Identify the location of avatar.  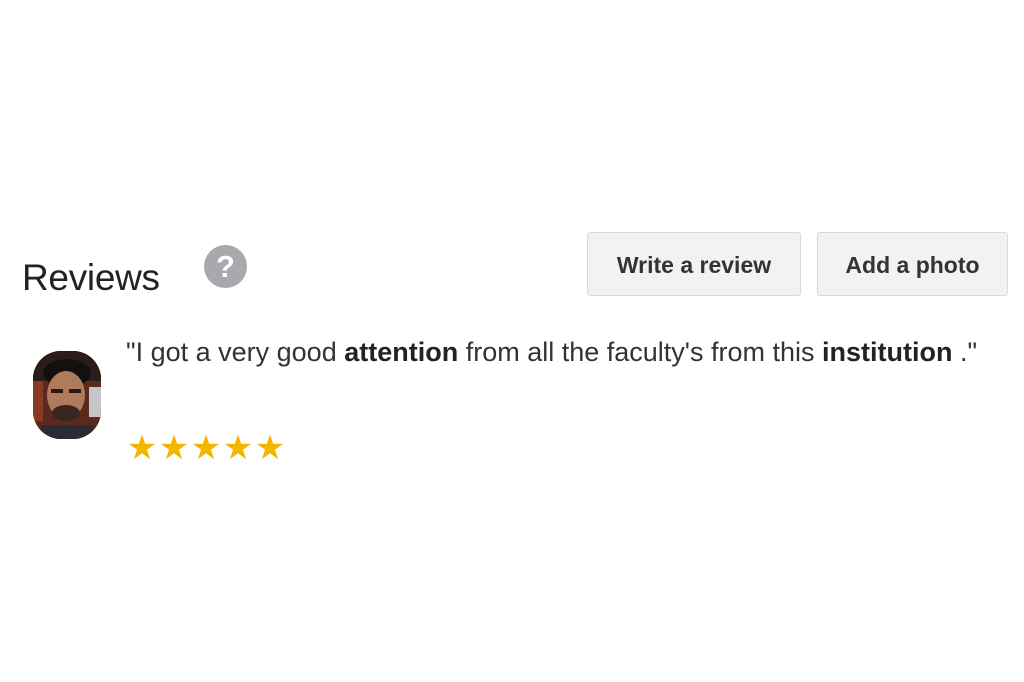
(67, 395).